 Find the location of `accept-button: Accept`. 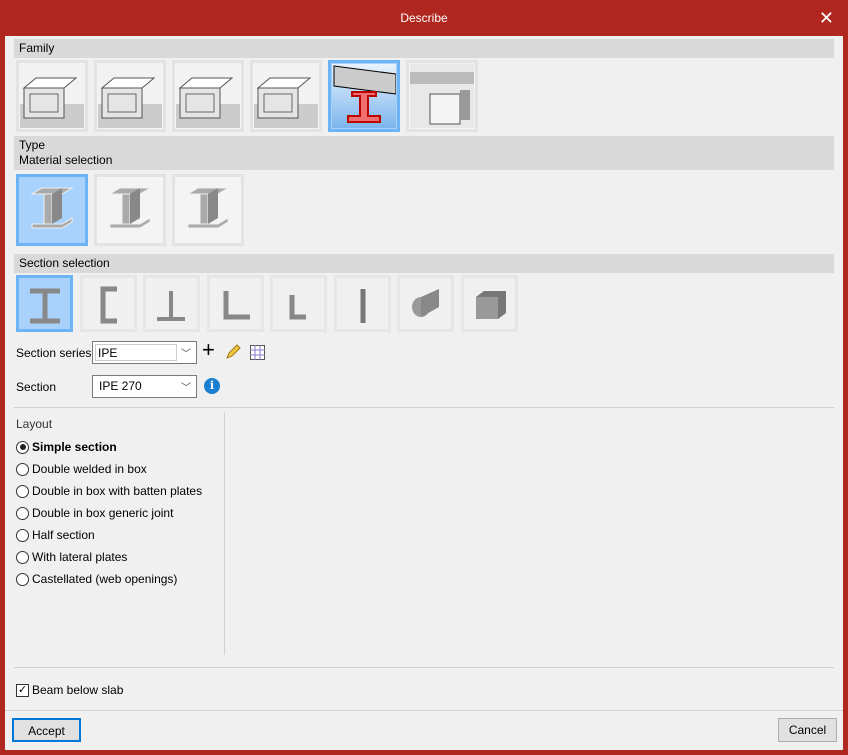

accept-button: Accept is located at coordinates (46, 730).